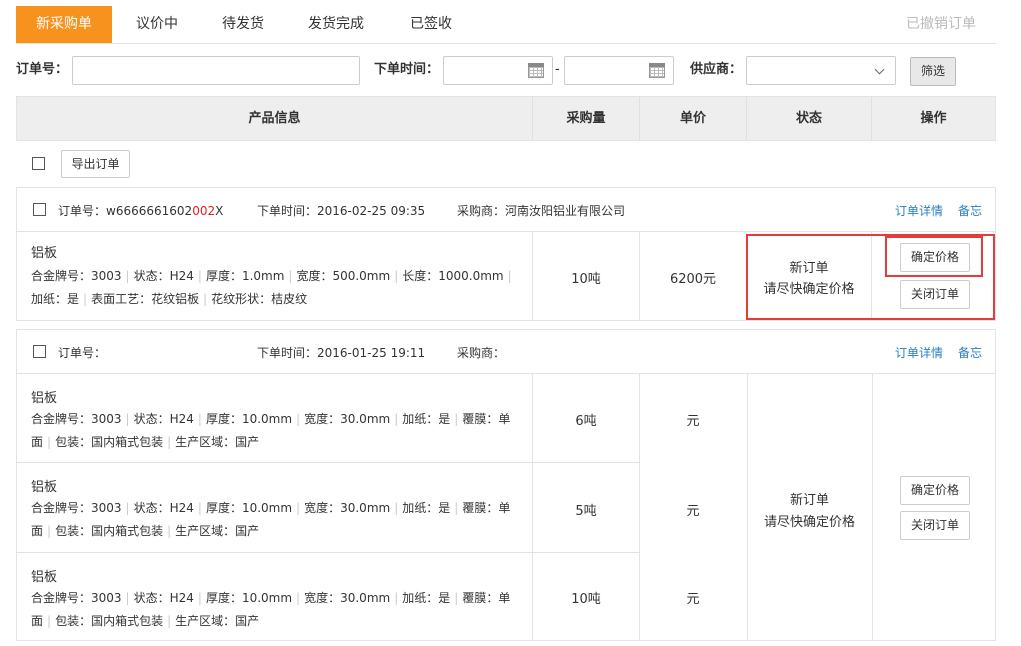  I want to click on status-label: 新订单, so click(809, 500).